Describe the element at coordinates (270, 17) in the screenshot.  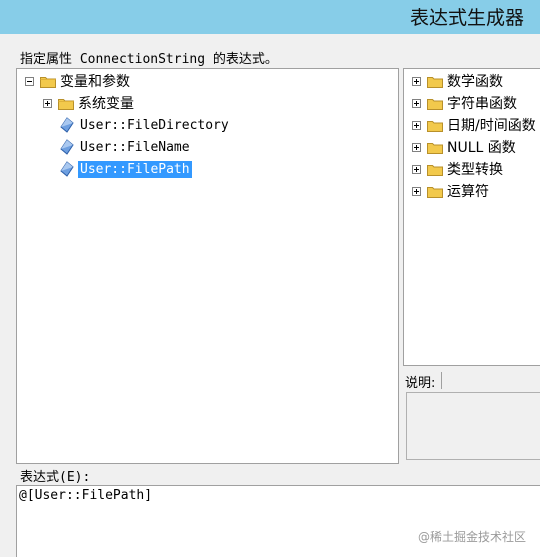
I see `title-bar: 表达式生成器` at that location.